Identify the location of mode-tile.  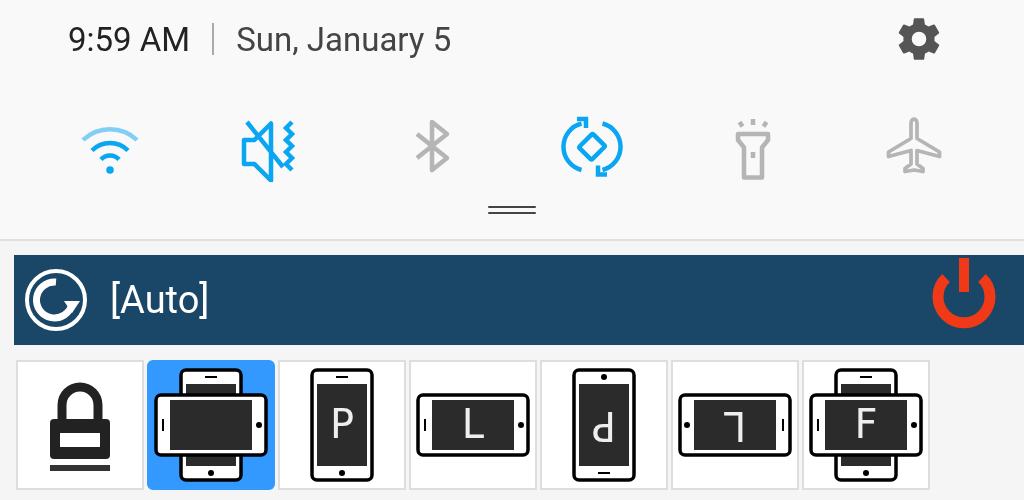
(211, 425).